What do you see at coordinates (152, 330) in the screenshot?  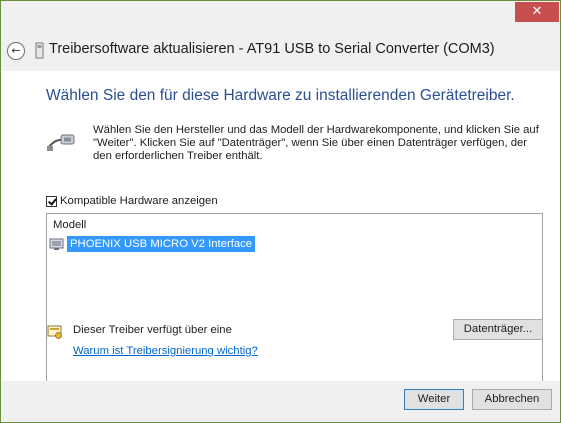 I see `signature-text: Dieser Treiber verfügt über eine` at bounding box center [152, 330].